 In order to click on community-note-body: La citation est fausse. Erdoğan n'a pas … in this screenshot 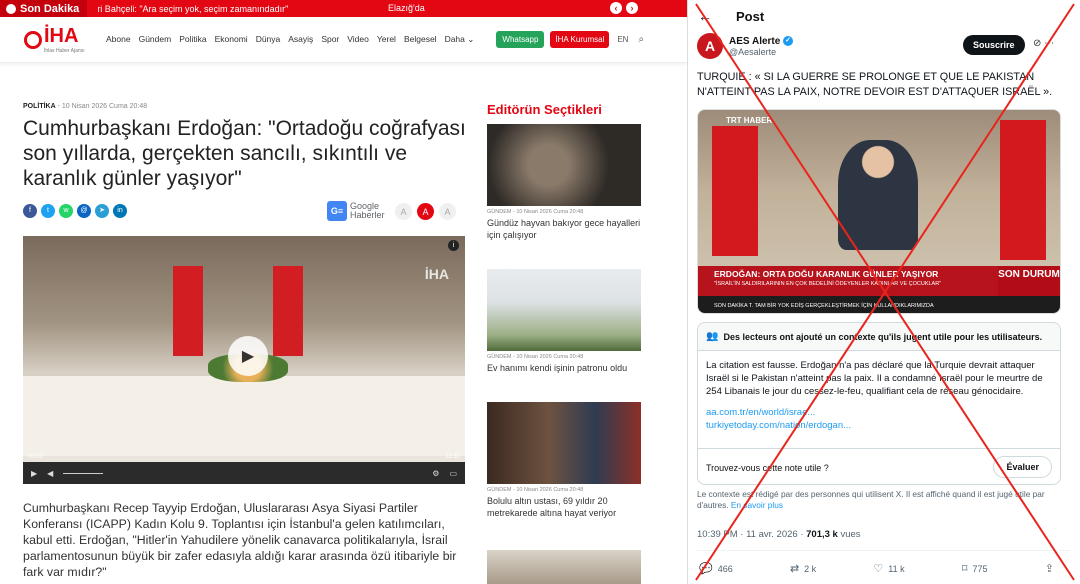, I will do `click(874, 378)`.